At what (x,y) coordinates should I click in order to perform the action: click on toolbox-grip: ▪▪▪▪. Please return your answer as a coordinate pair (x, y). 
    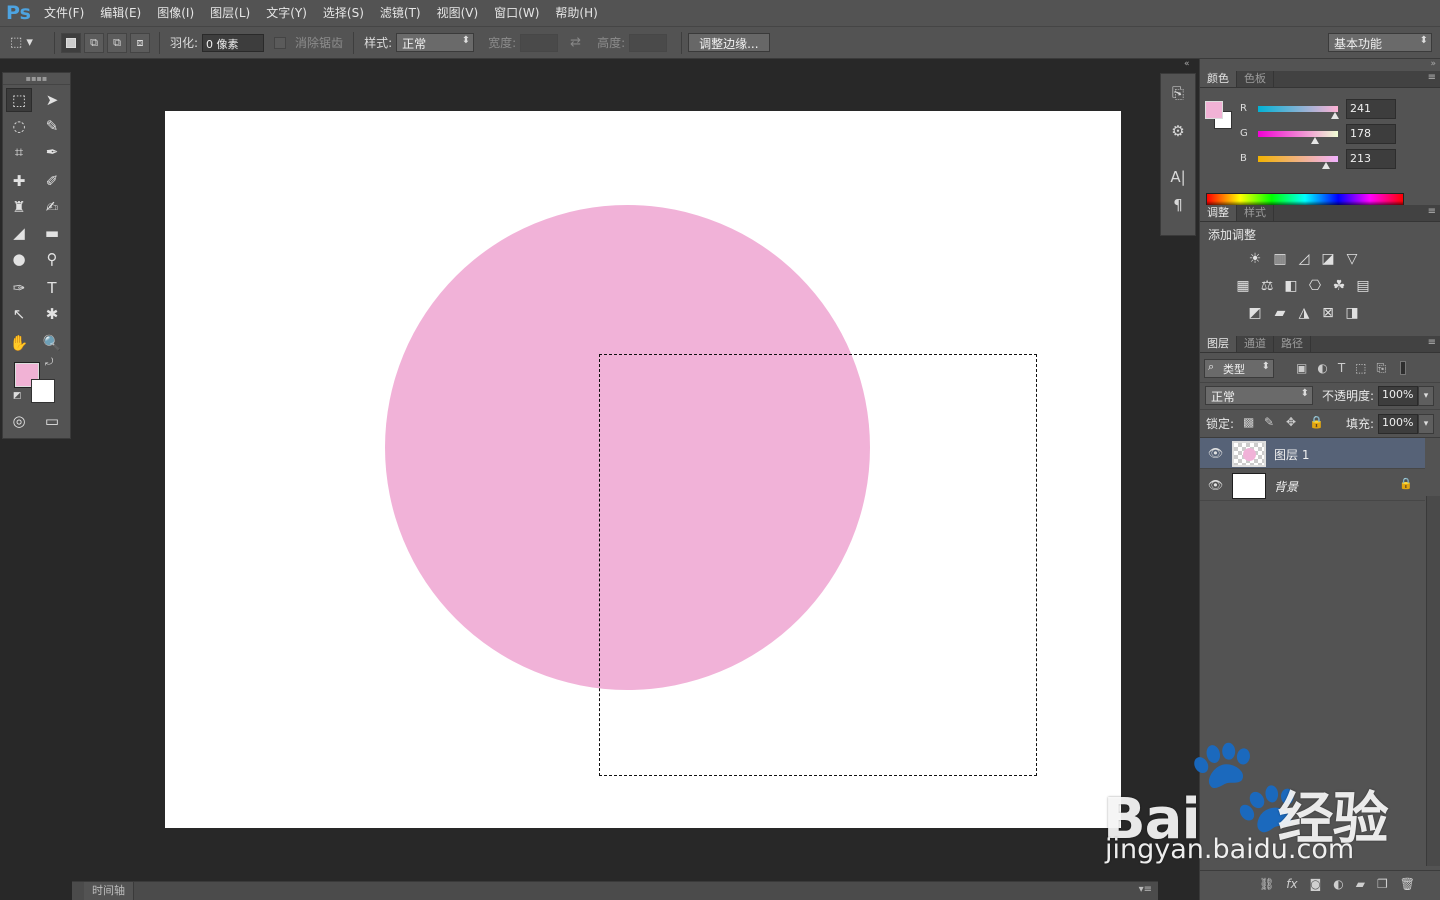
    Looking at the image, I should click on (36, 79).